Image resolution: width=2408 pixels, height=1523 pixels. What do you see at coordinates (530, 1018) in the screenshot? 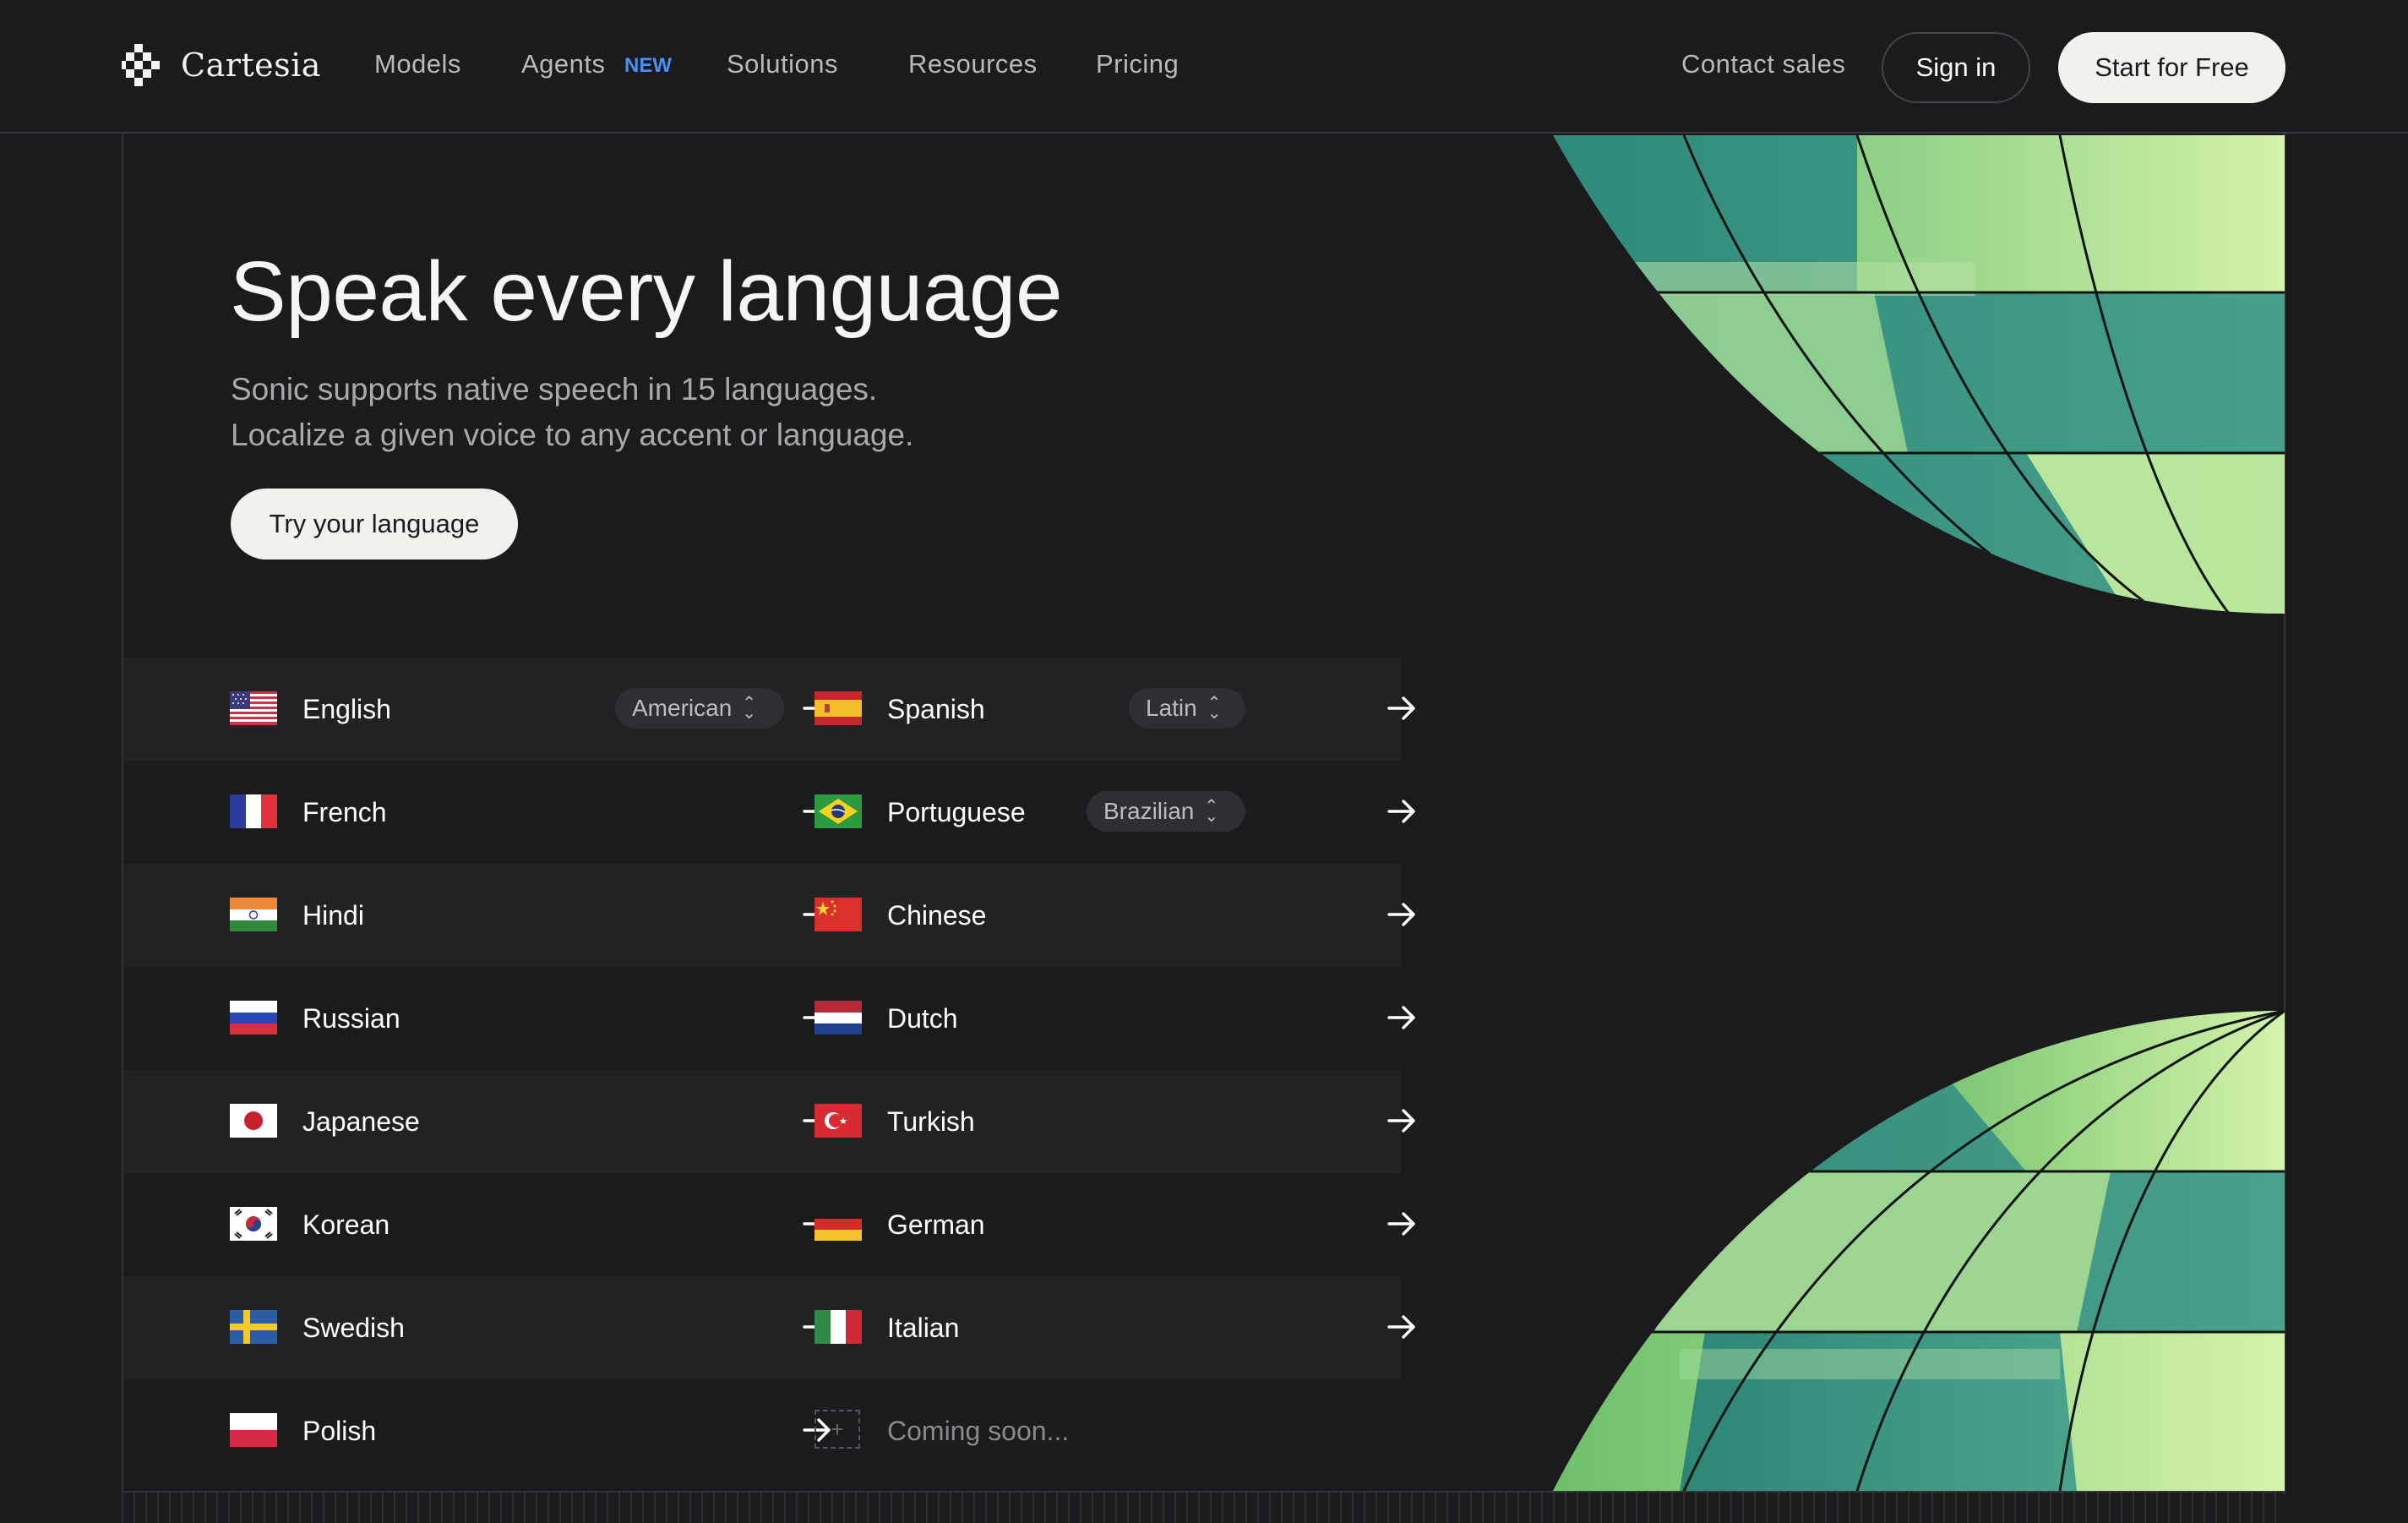
I see `language-russian: Russian` at bounding box center [530, 1018].